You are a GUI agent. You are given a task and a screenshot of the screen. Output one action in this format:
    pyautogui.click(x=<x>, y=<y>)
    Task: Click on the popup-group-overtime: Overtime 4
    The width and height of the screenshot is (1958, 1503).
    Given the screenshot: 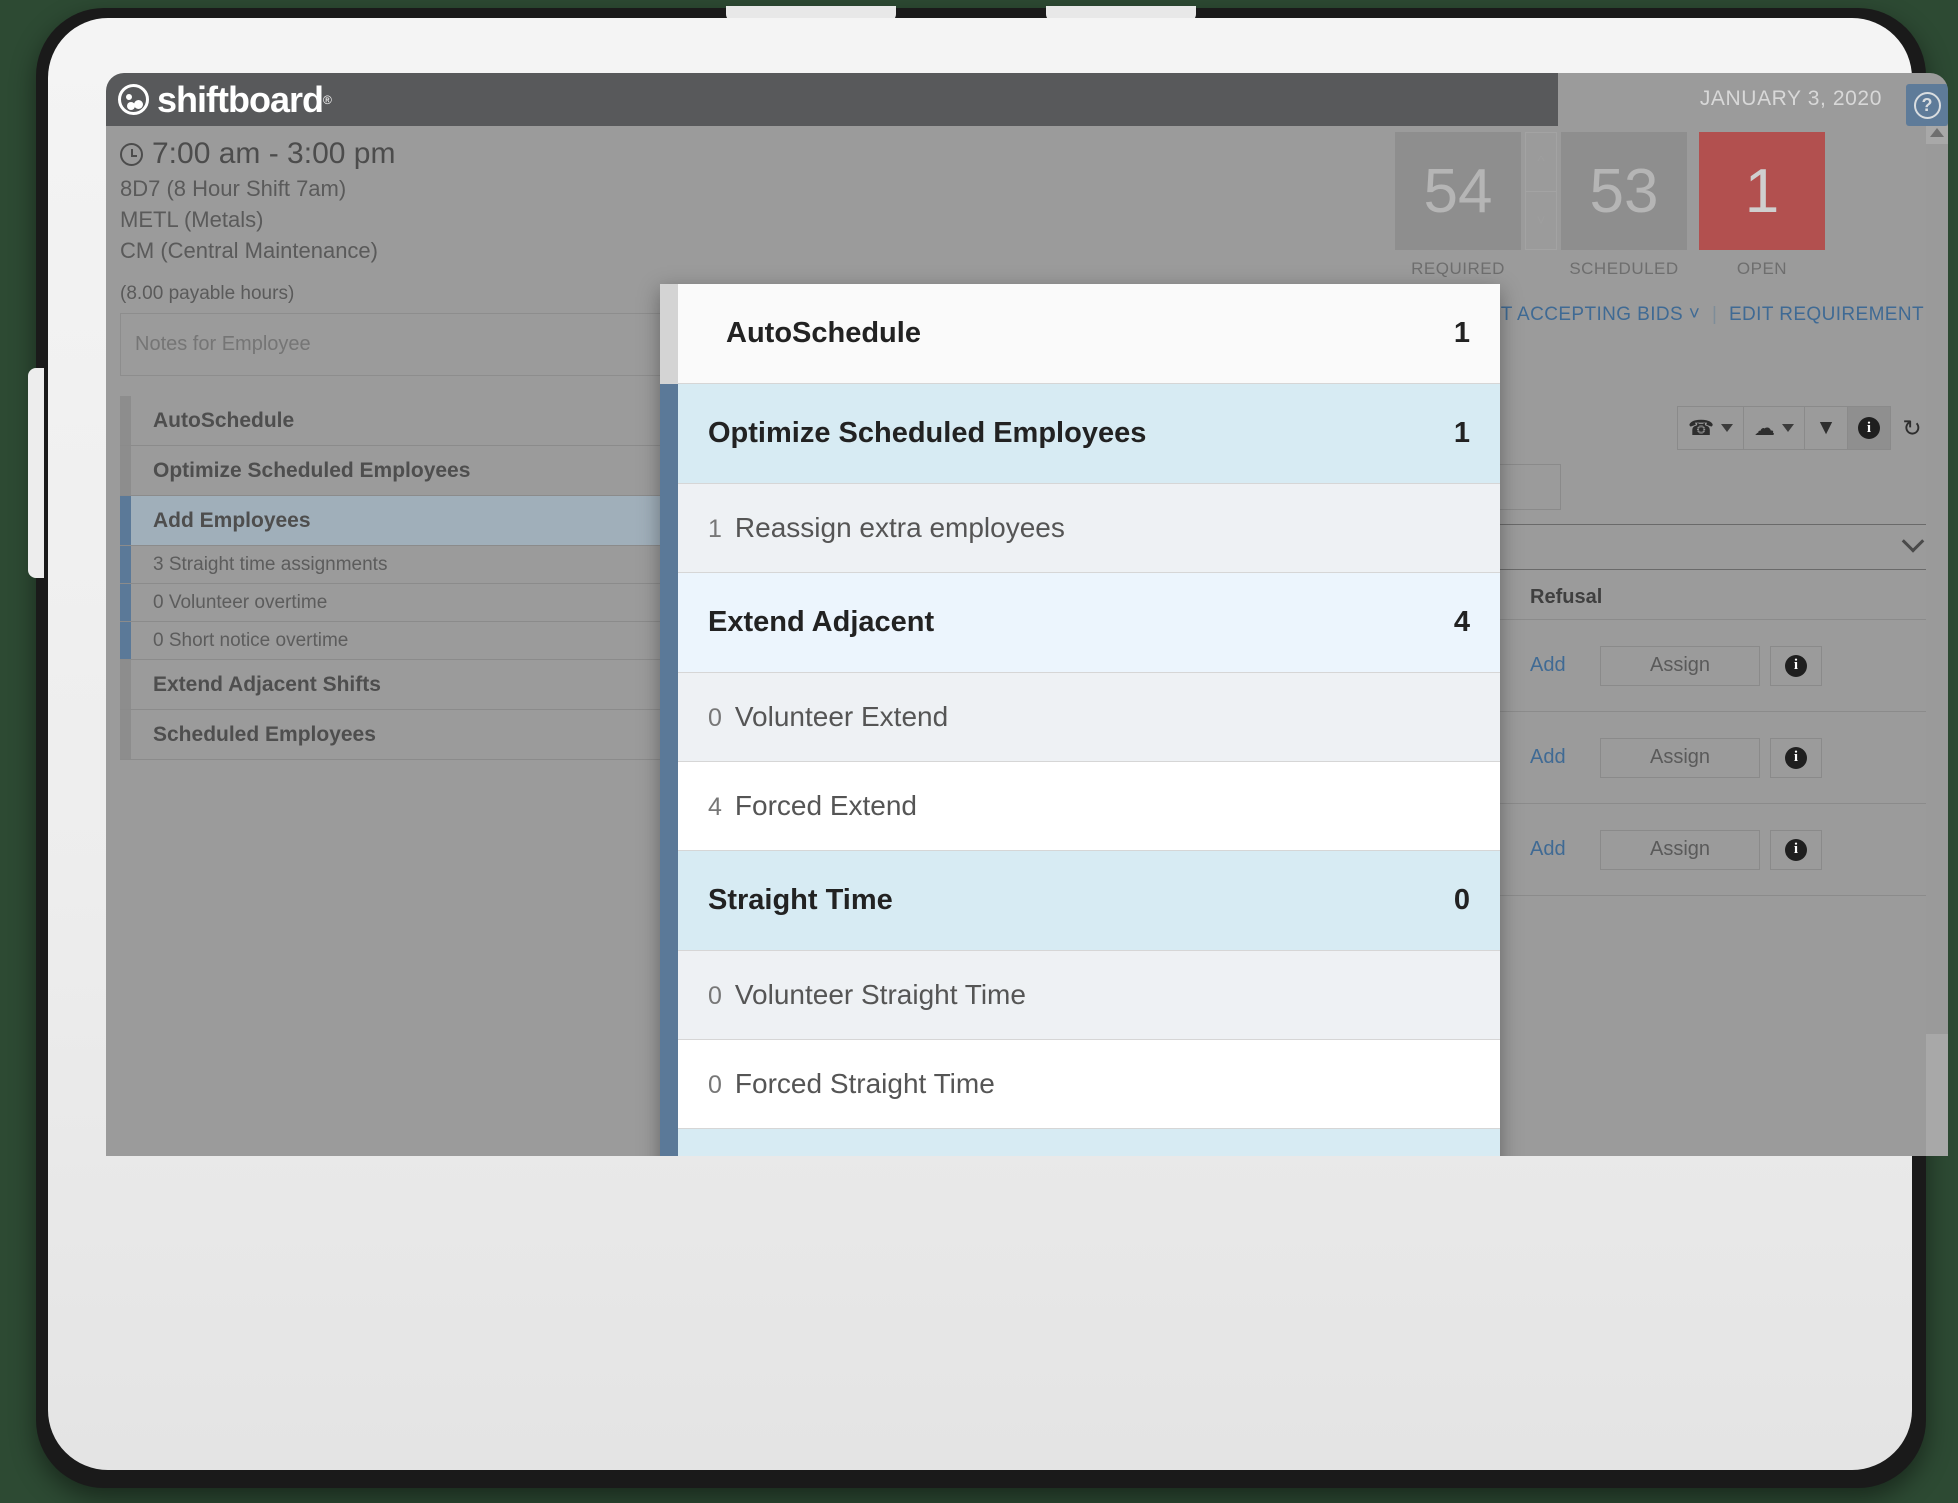 What is the action you would take?
    pyautogui.click(x=1089, y=1142)
    